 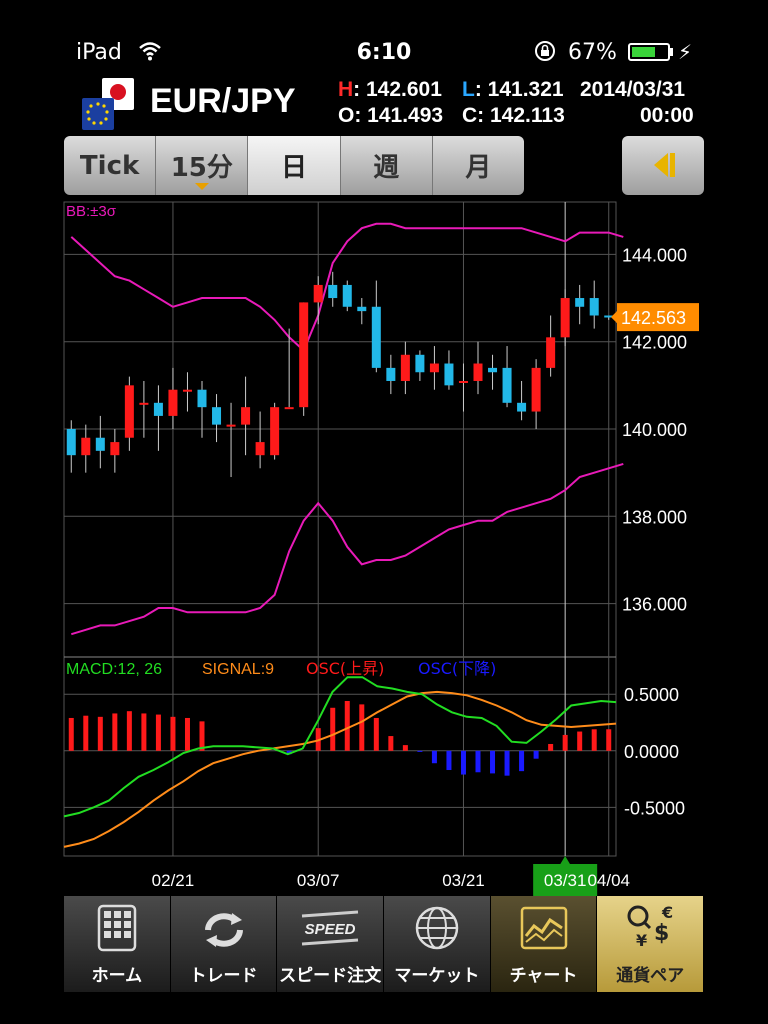 What do you see at coordinates (565, 880) in the screenshot?
I see `date-tick-label: 03/31` at bounding box center [565, 880].